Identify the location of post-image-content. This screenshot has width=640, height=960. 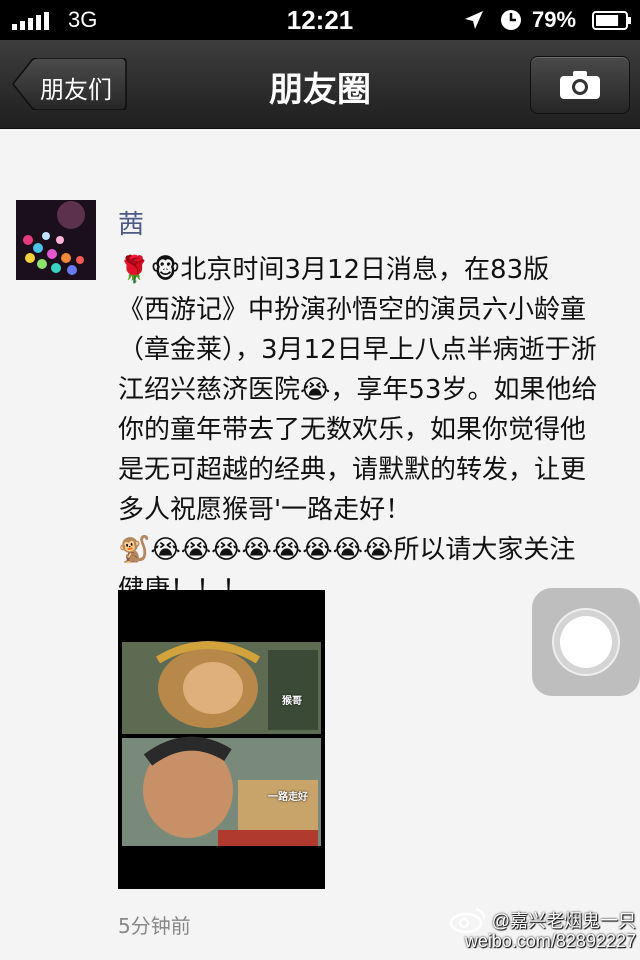
(221, 739).